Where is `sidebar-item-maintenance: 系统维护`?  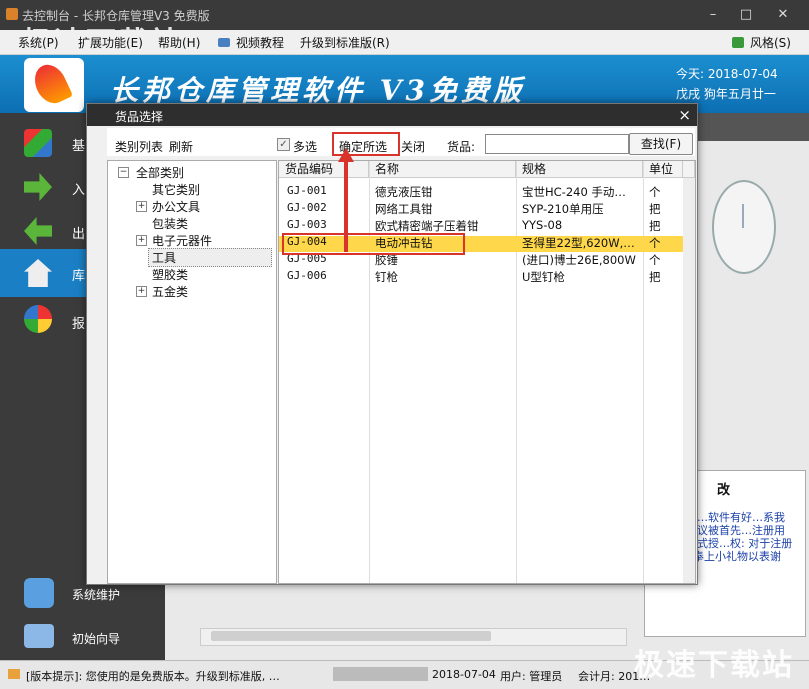 sidebar-item-maintenance: 系统维护 is located at coordinates (96, 594).